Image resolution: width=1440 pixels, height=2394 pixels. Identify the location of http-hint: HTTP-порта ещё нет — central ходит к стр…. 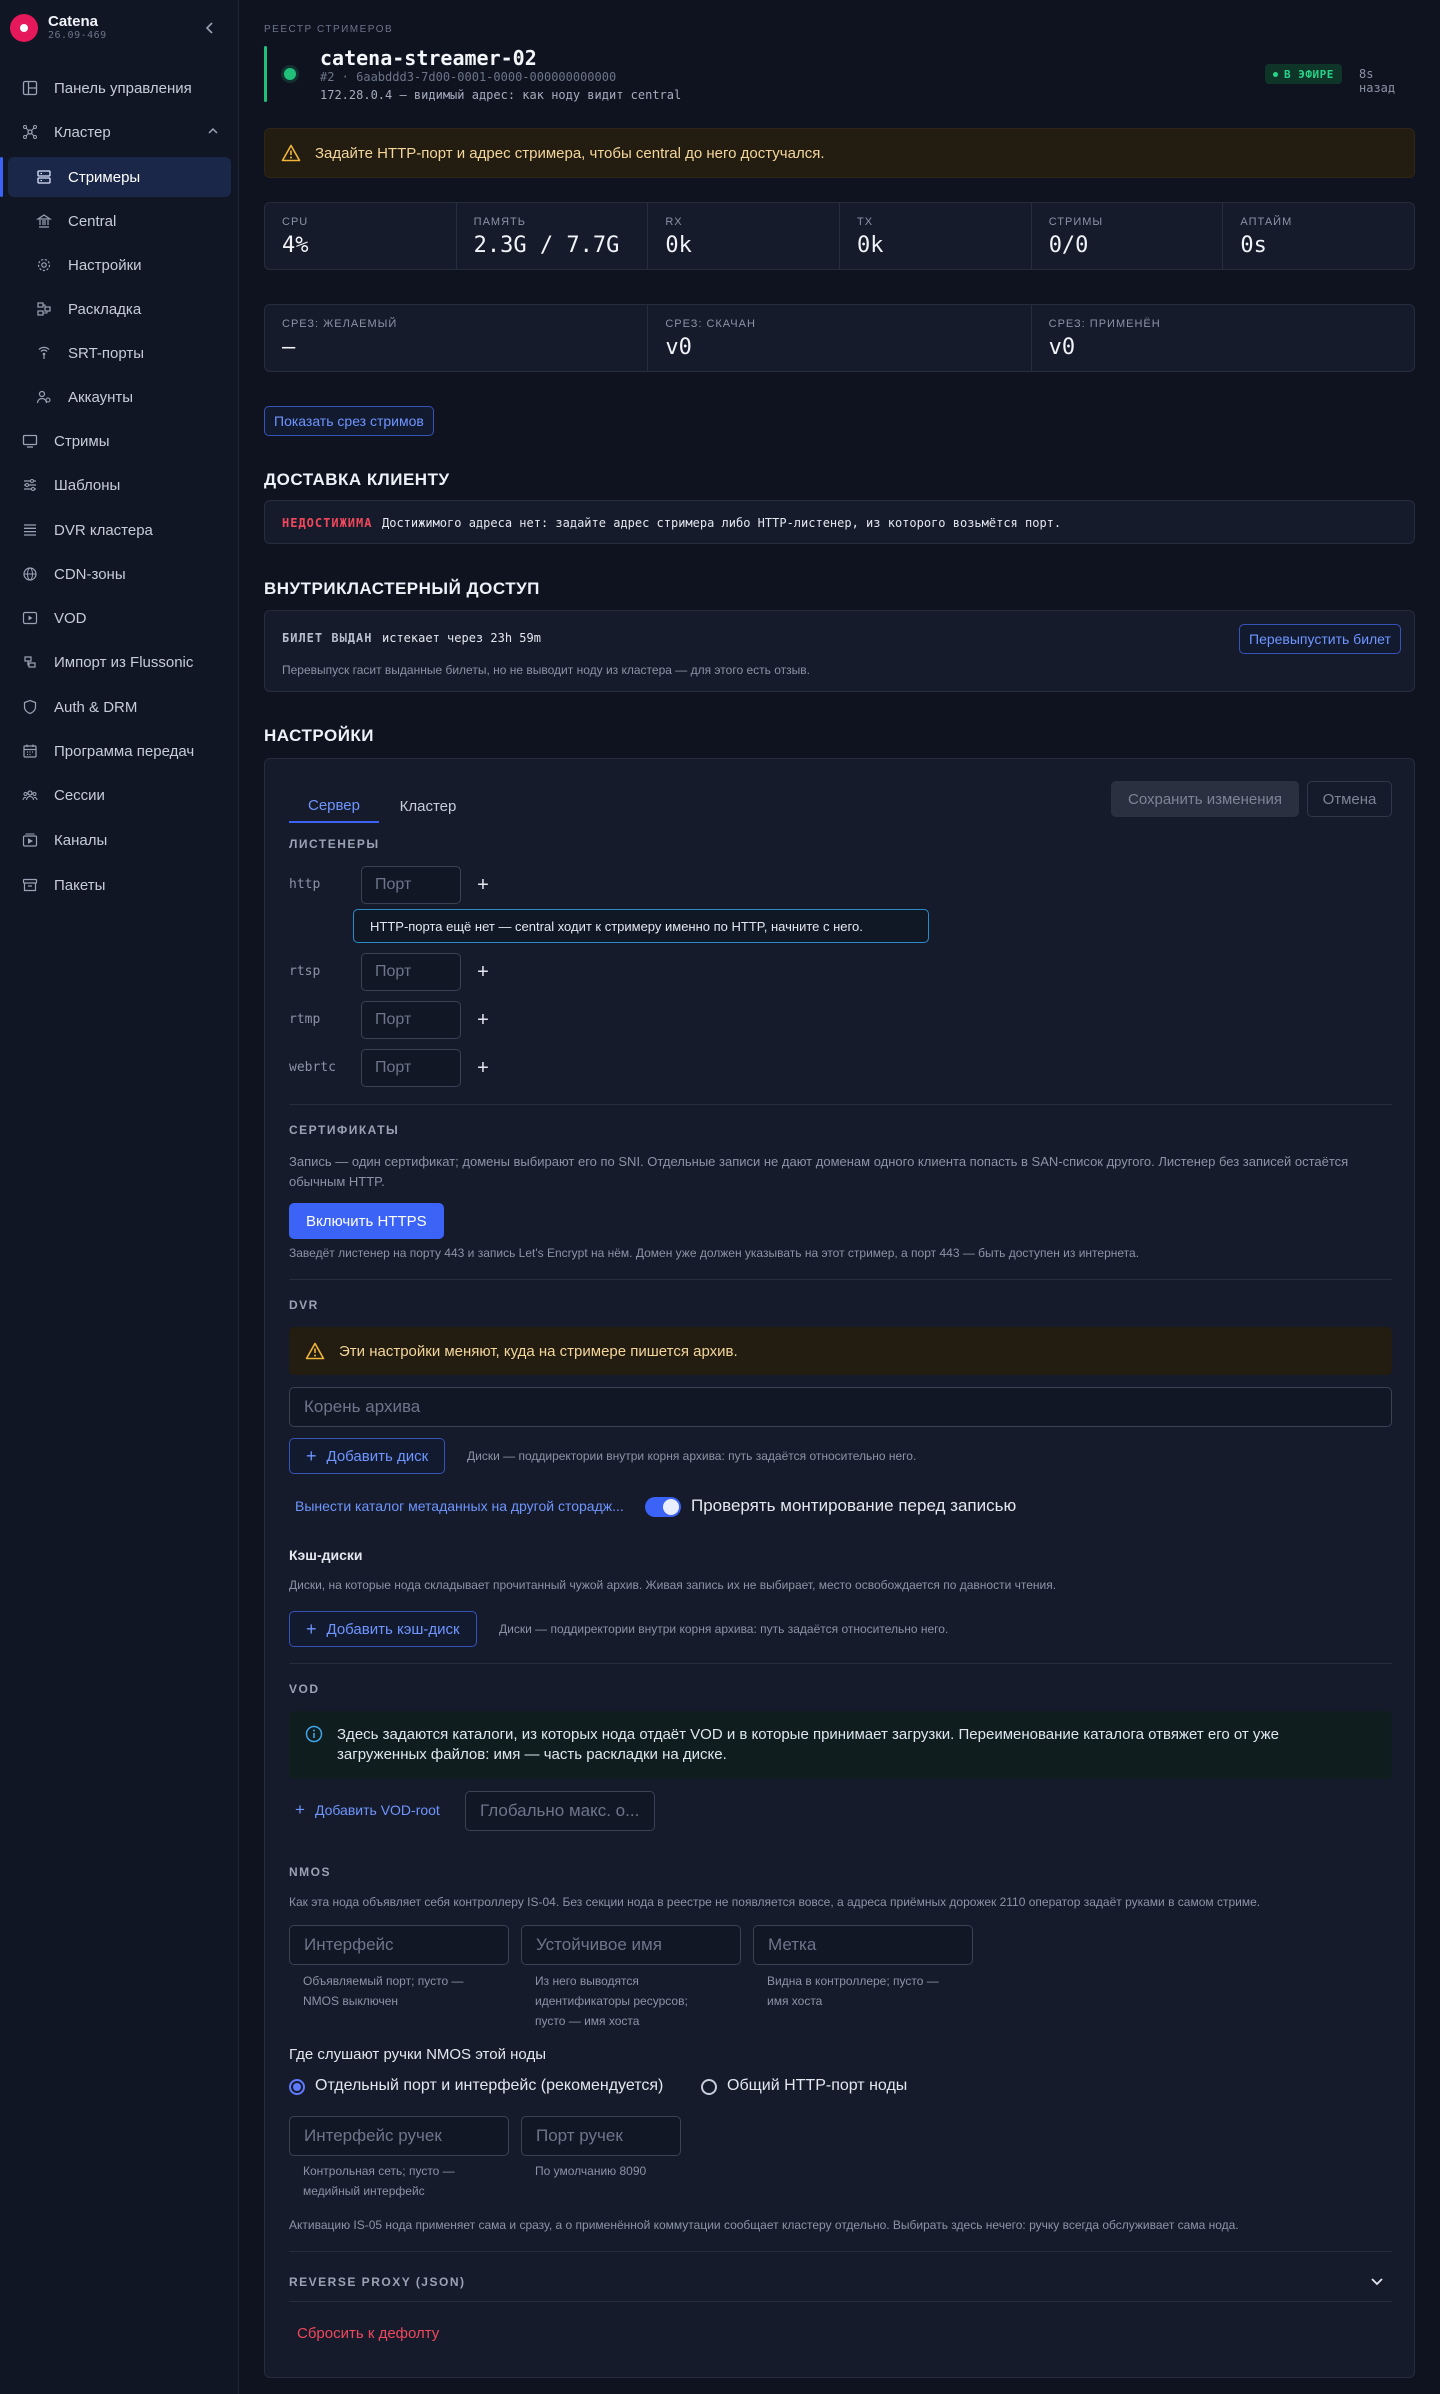
(641, 926).